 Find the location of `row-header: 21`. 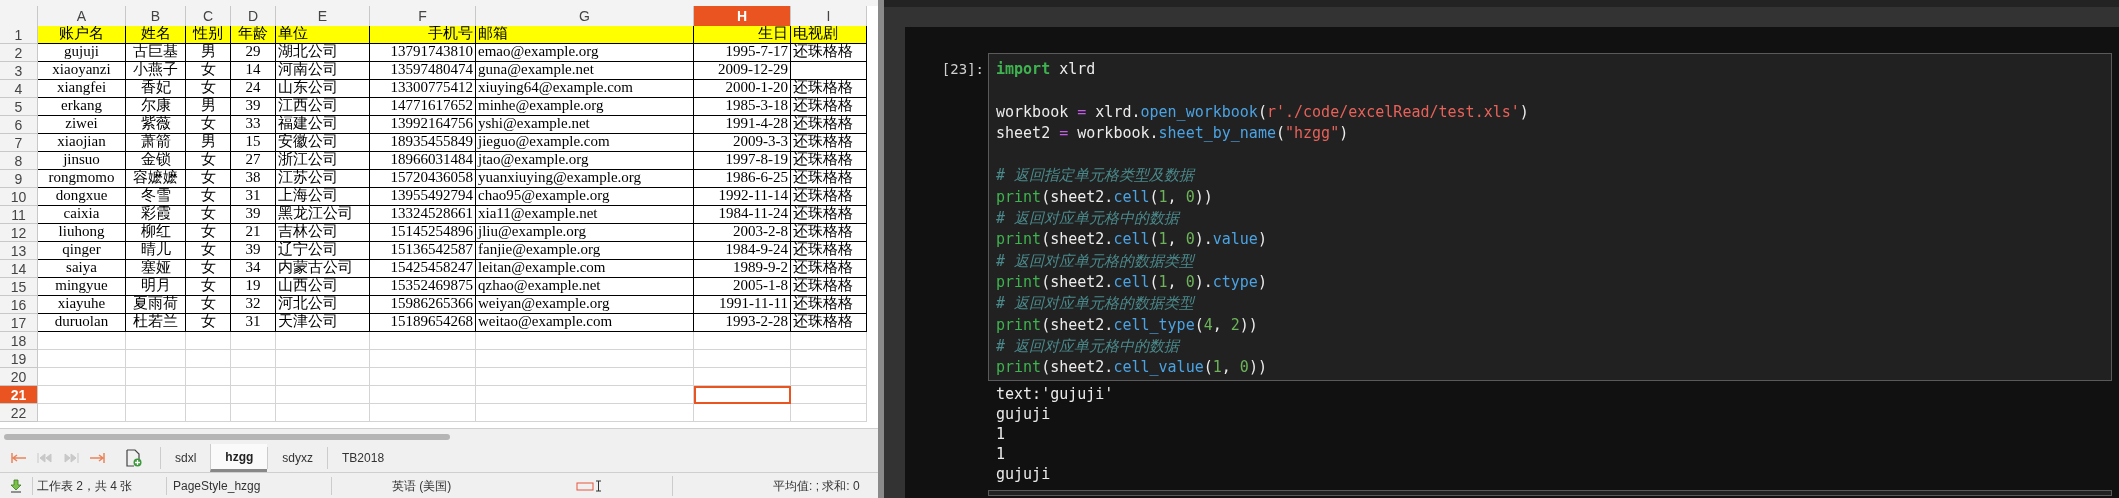

row-header: 21 is located at coordinates (19, 395).